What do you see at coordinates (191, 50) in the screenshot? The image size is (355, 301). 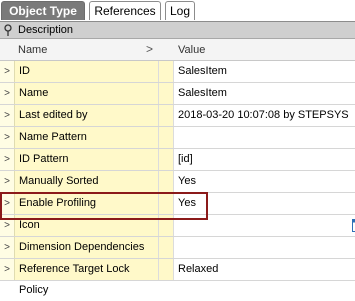 I see `column-header-value: Value` at bounding box center [191, 50].